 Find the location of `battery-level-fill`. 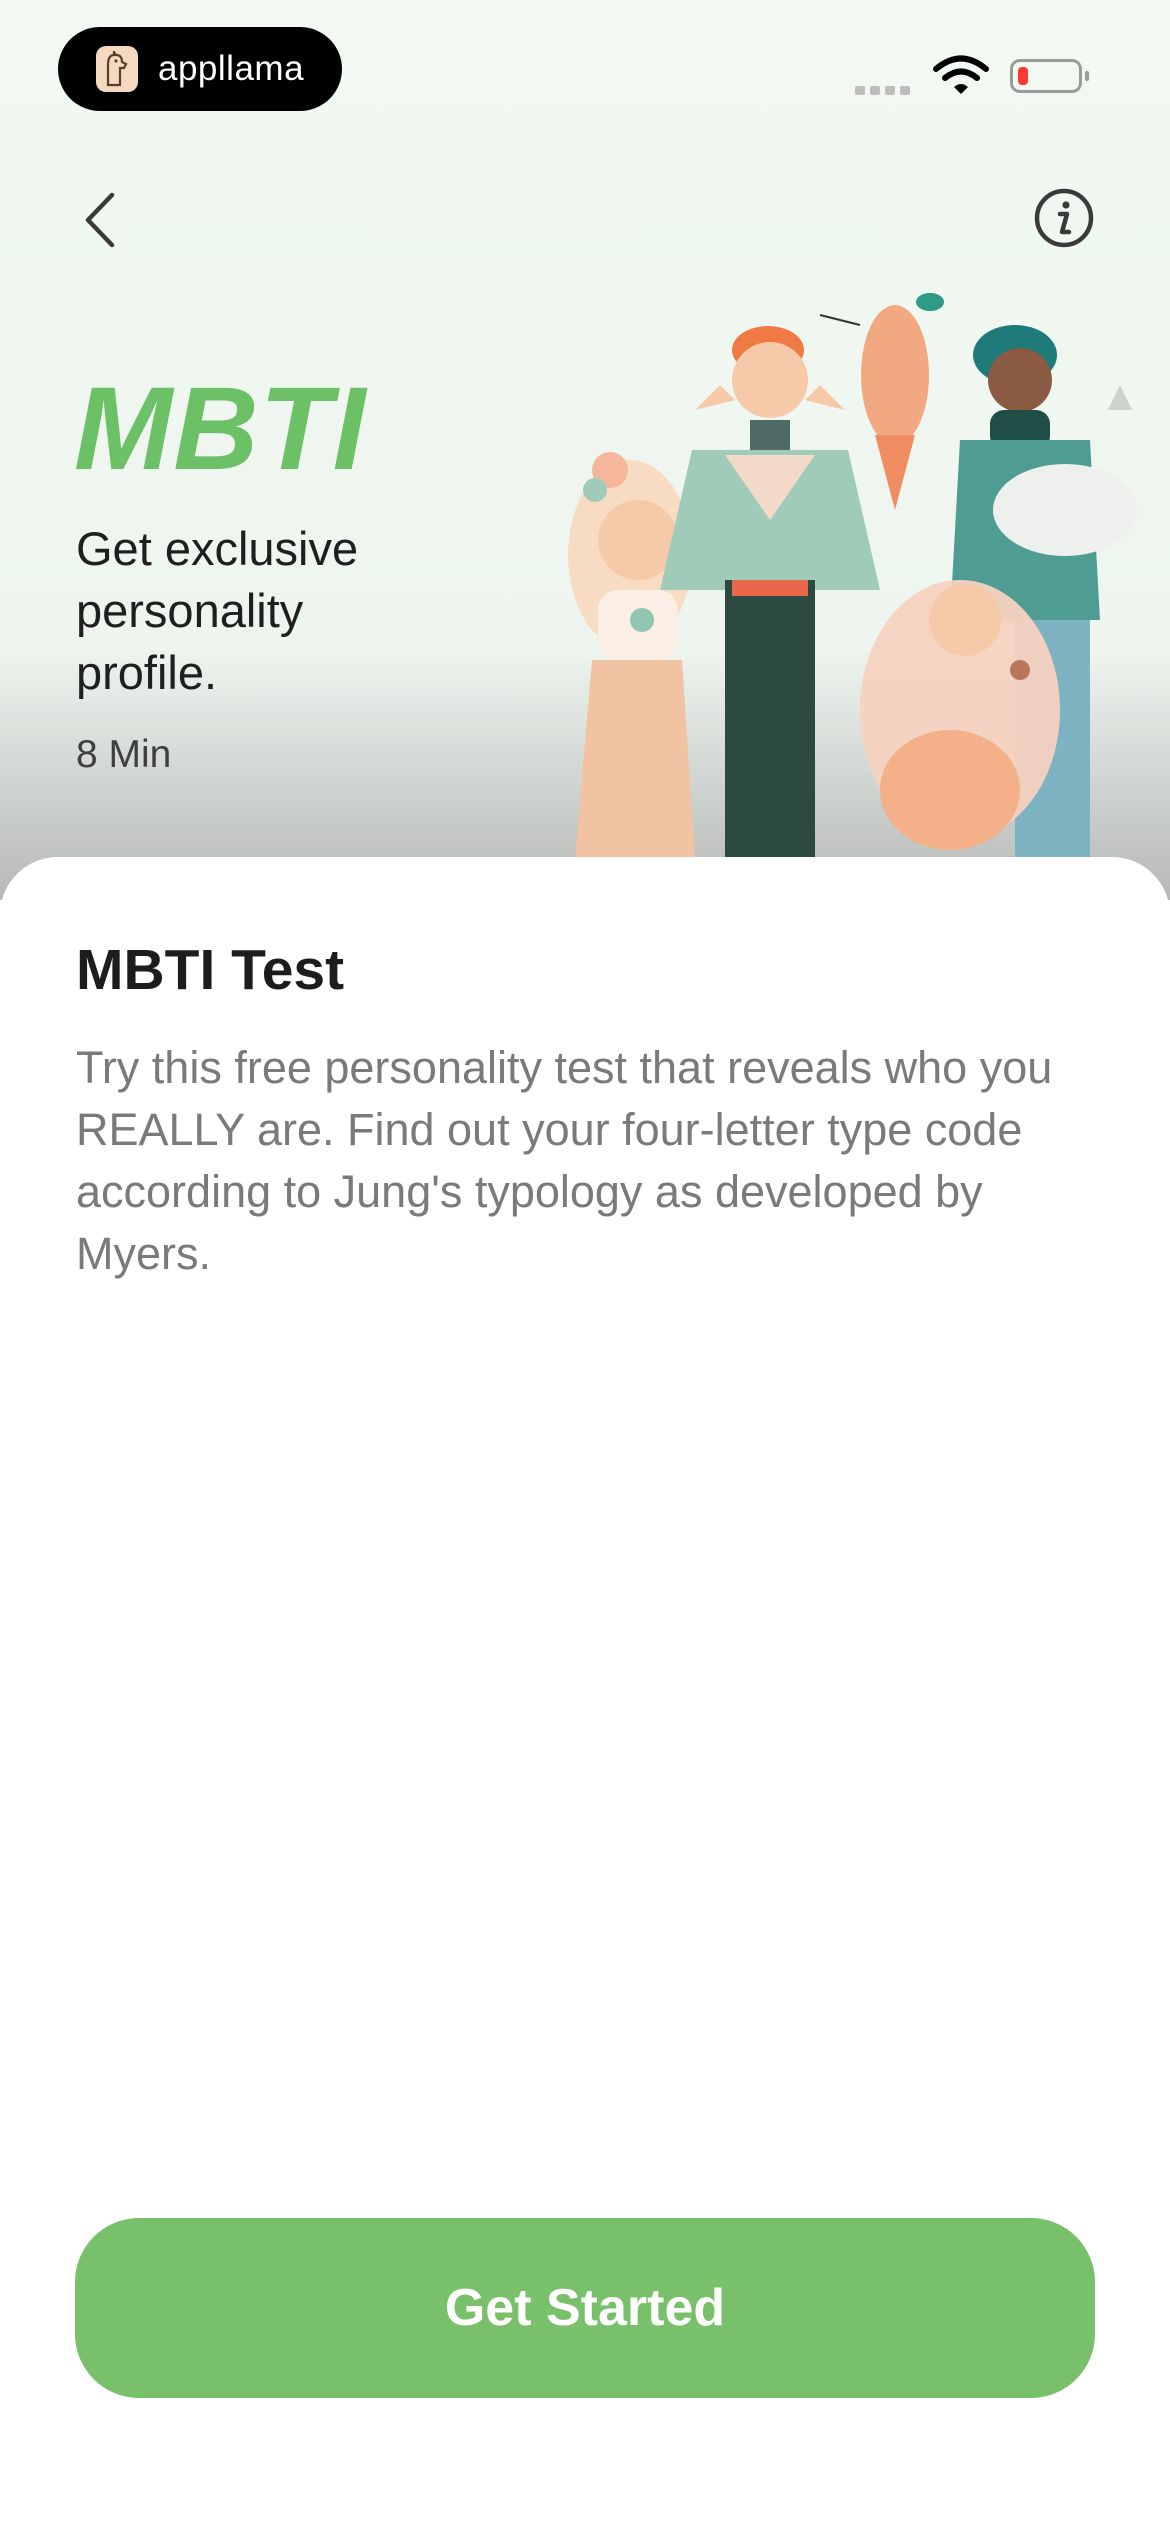

battery-level-fill is located at coordinates (1023, 76).